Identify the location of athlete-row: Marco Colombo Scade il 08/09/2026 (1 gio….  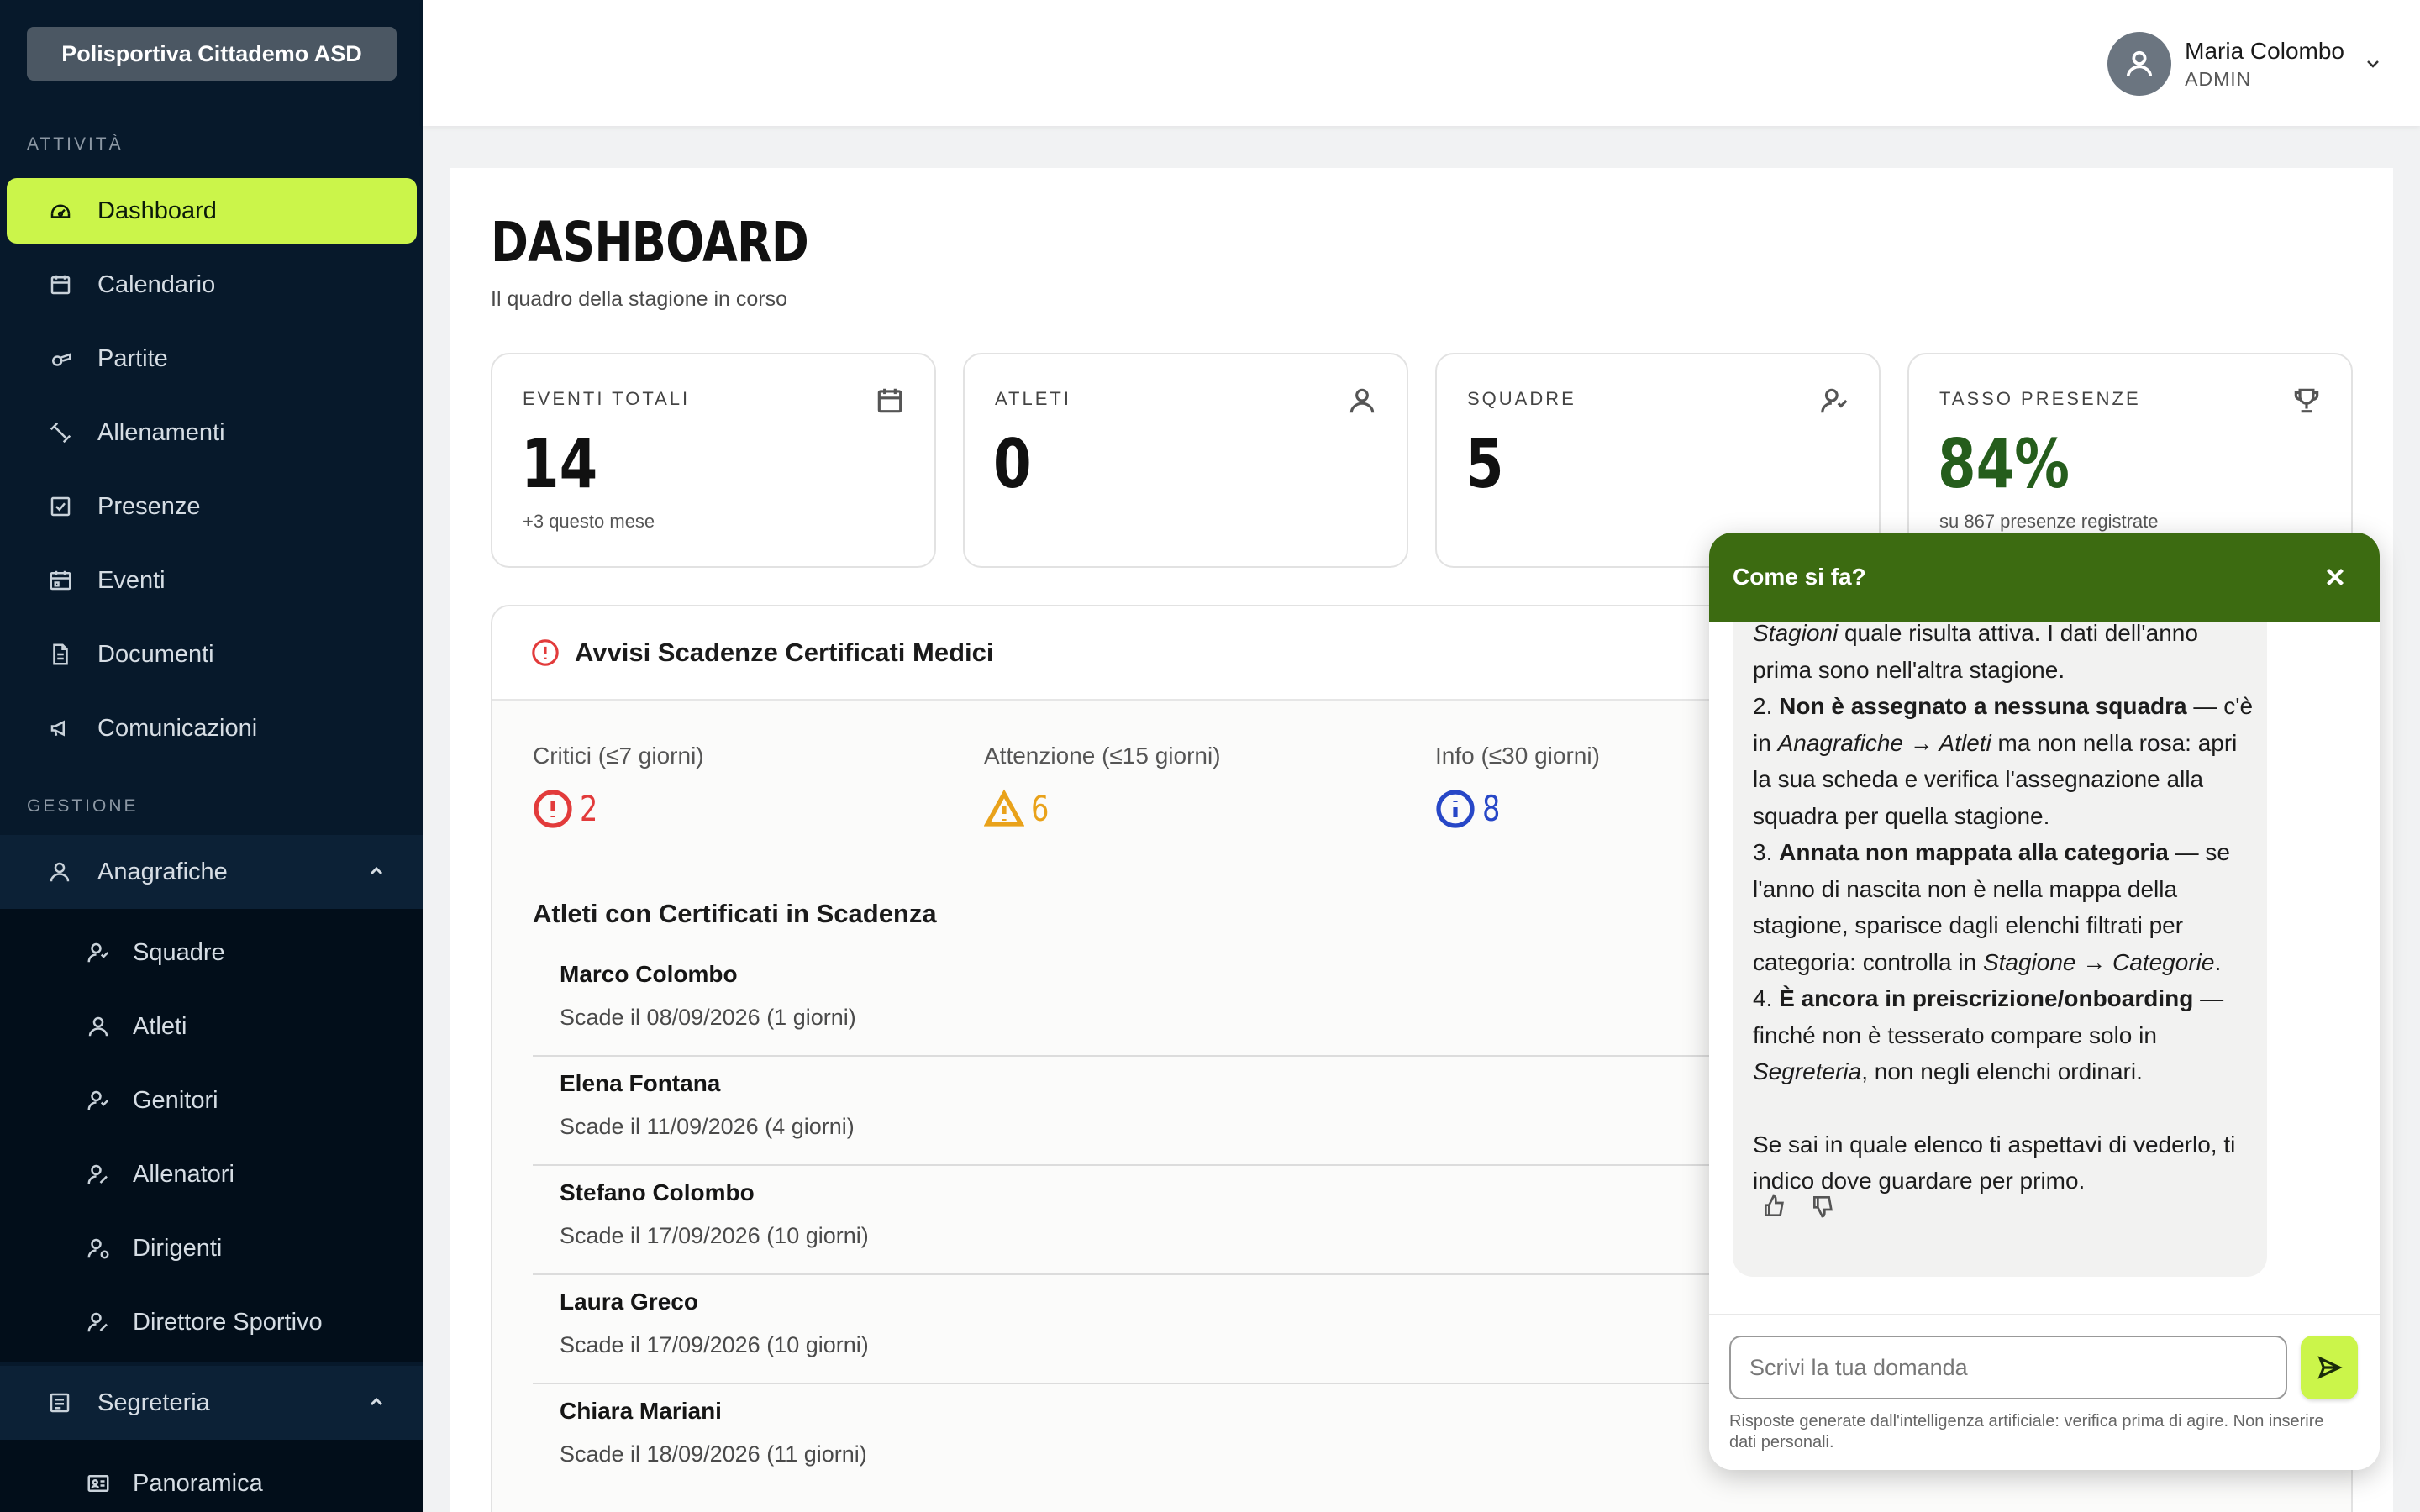
(1121, 1002).